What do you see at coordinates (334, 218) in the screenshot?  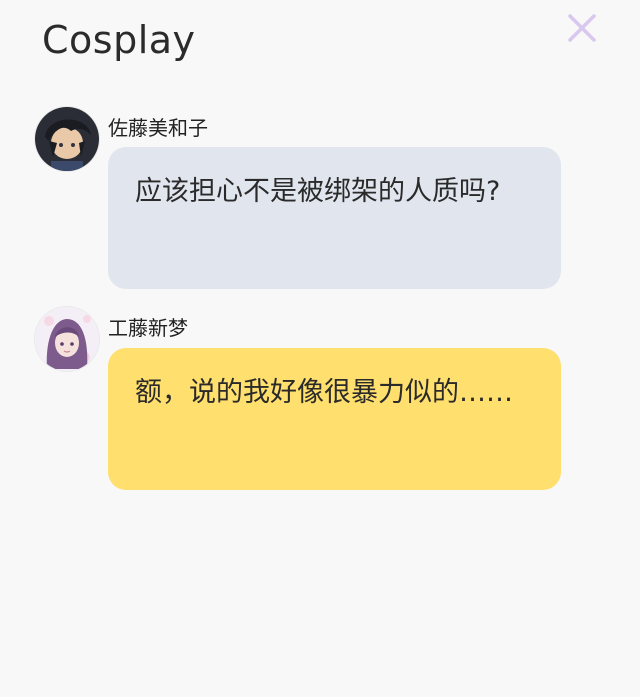 I see `message-bubble: 应该担心不是被绑架的人质吗?` at bounding box center [334, 218].